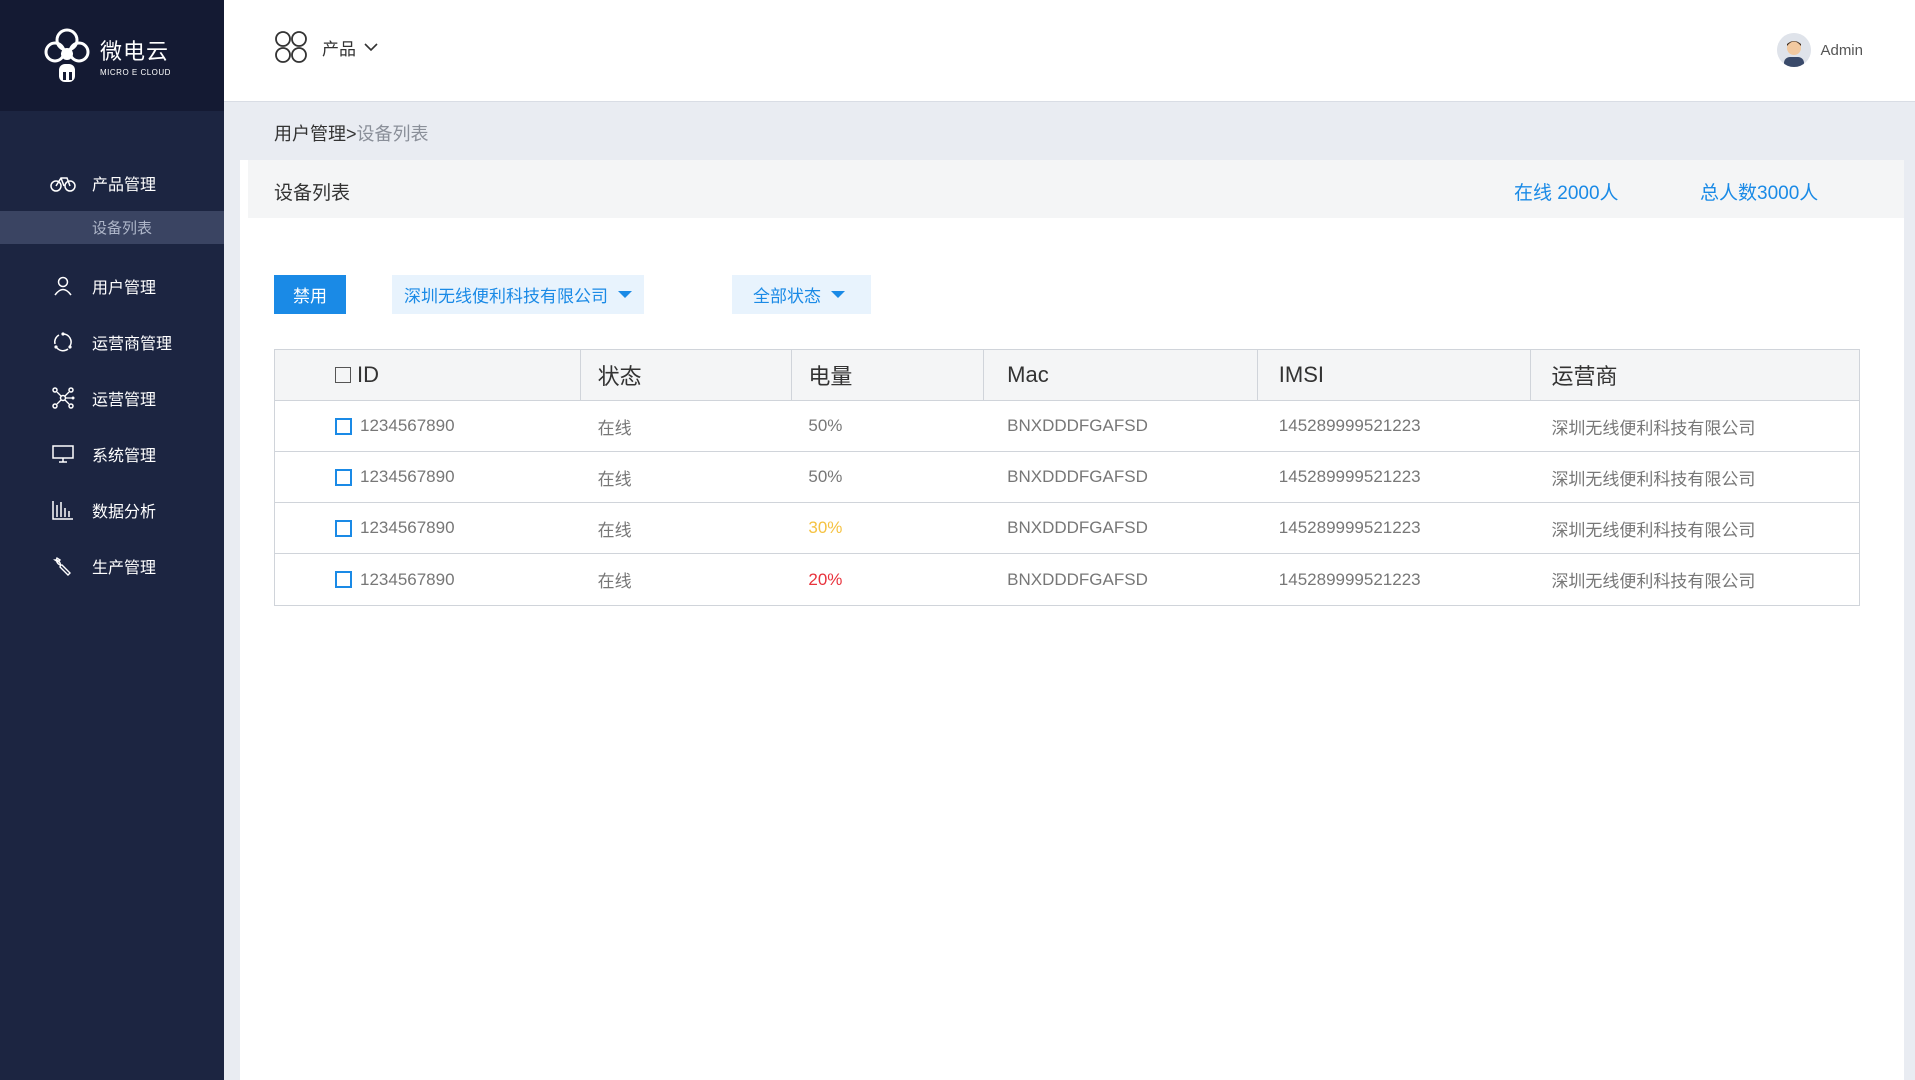 This screenshot has height=1080, width=1915. What do you see at coordinates (368, 374) in the screenshot?
I see `col-header-label: ID` at bounding box center [368, 374].